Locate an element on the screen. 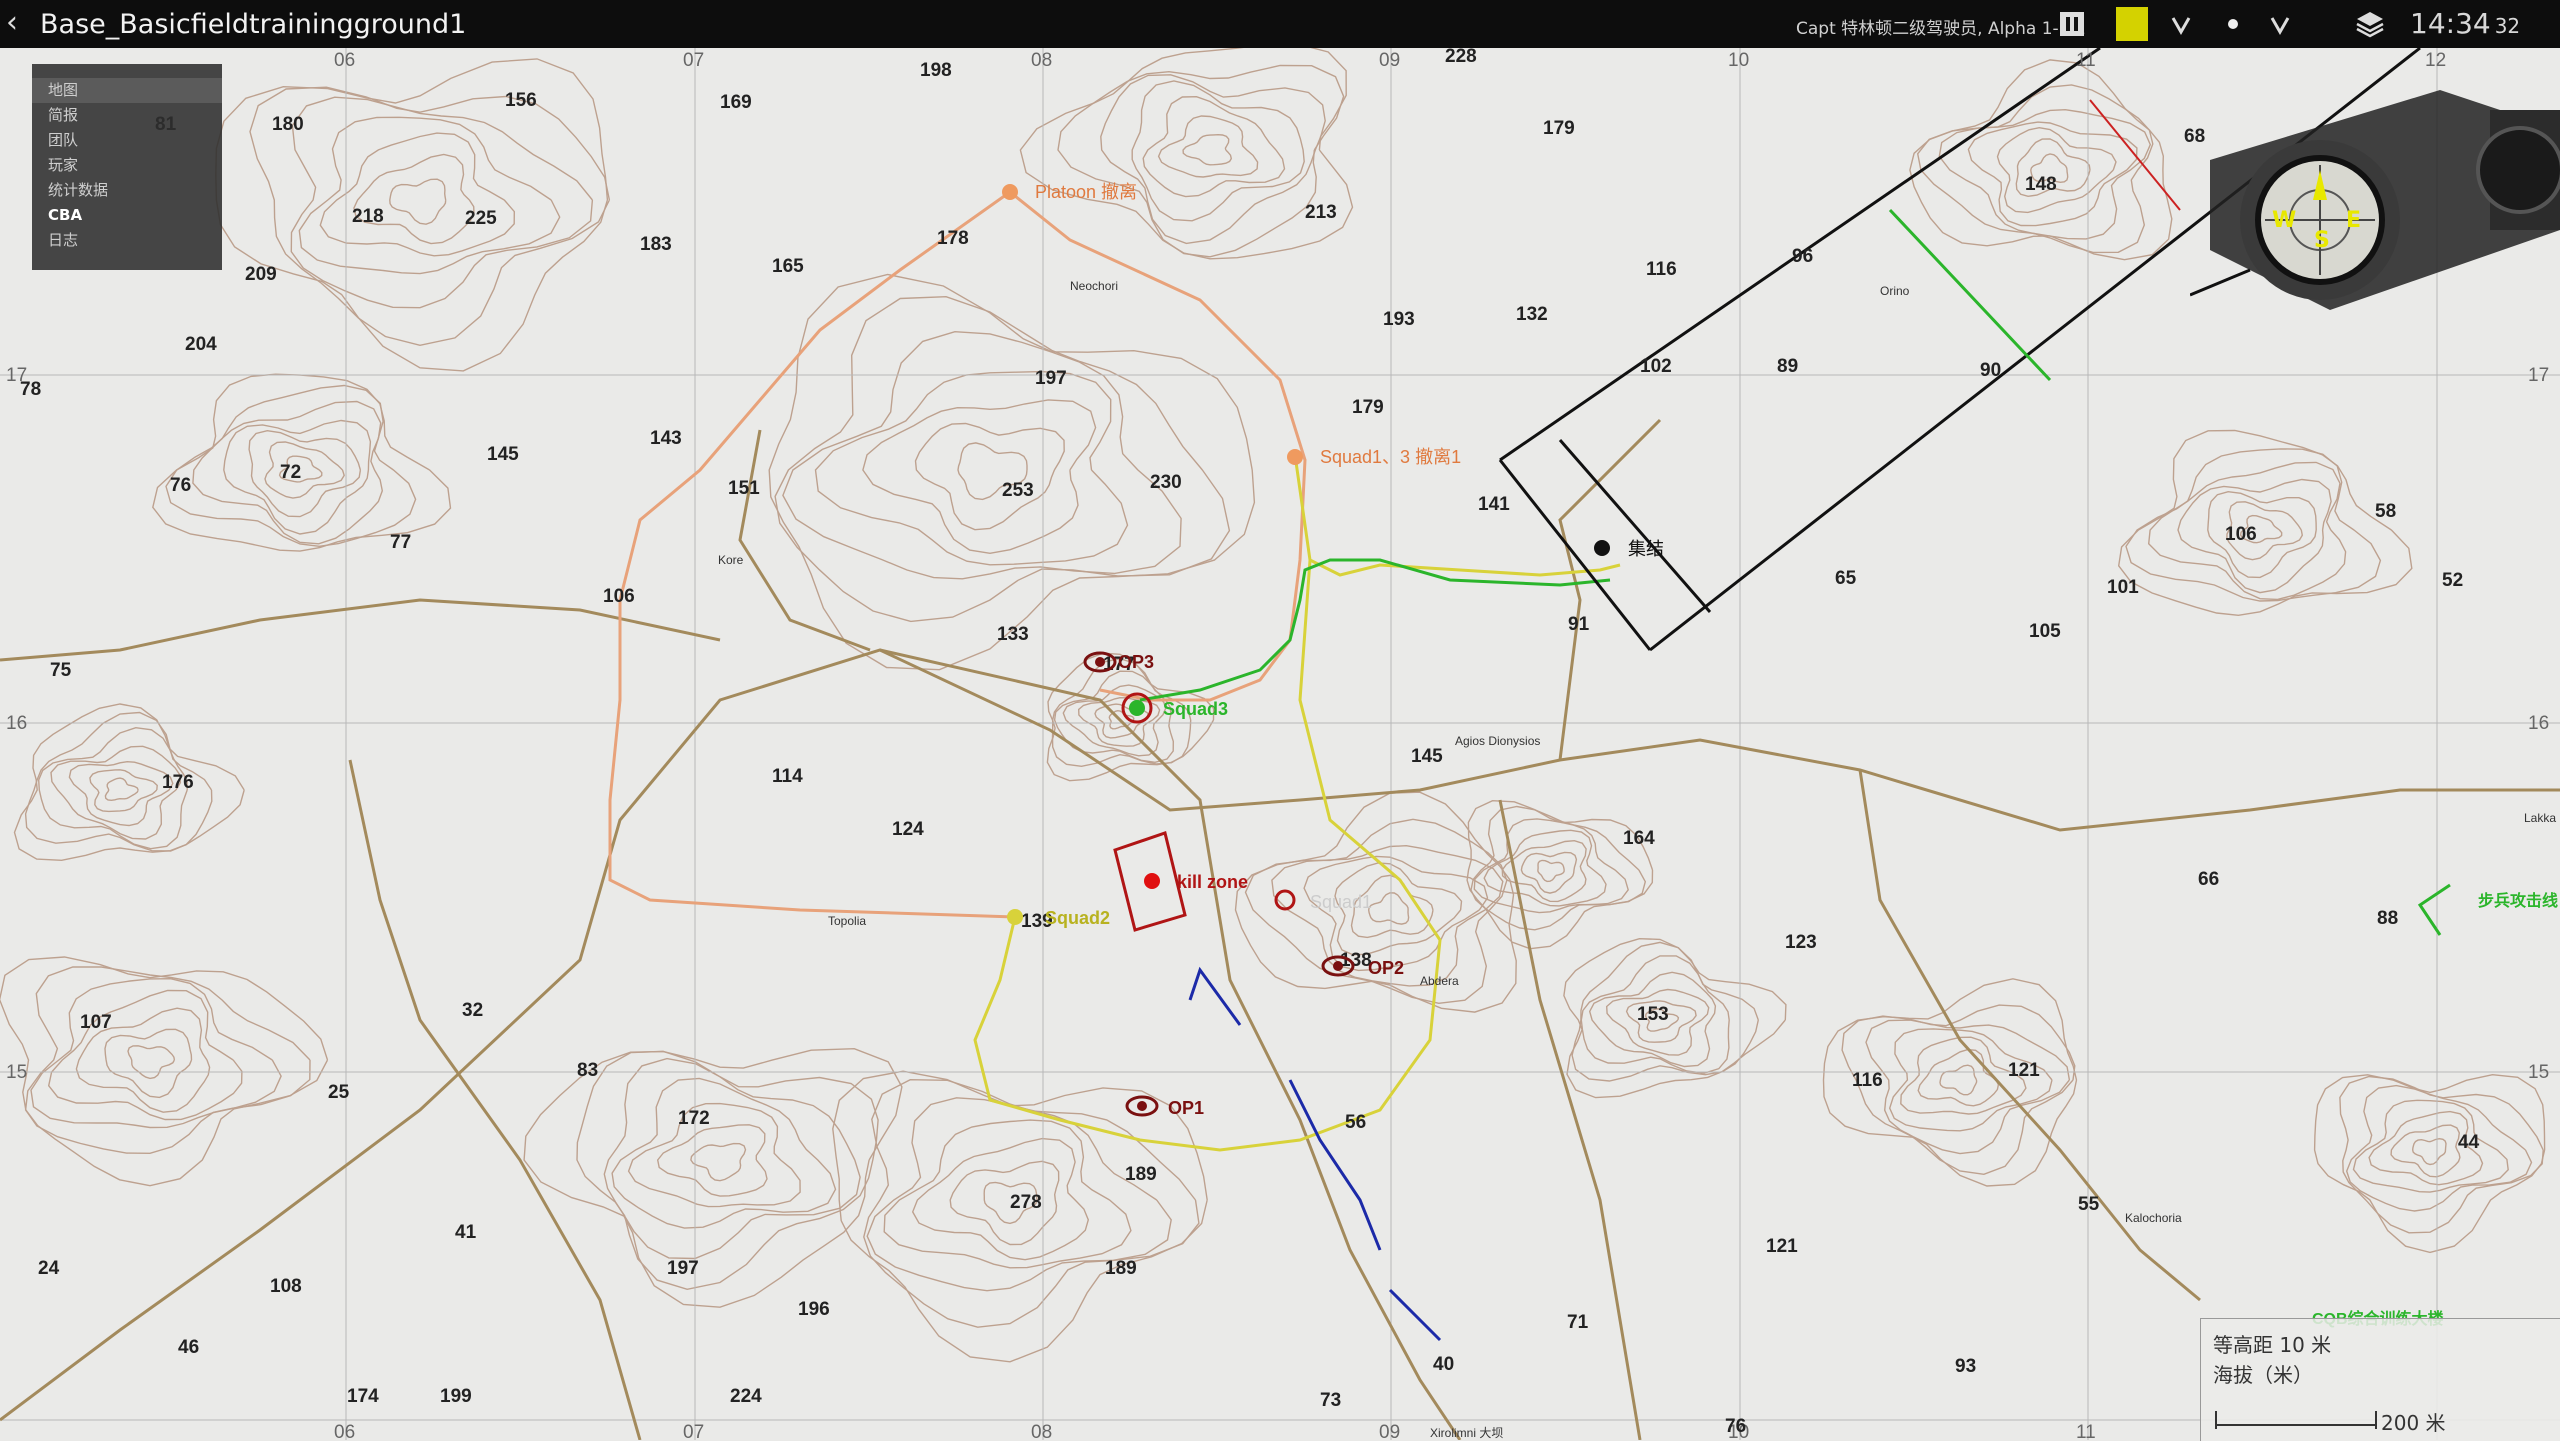 This screenshot has height=1441, width=2560. compass-cord is located at coordinates (2220, 282).